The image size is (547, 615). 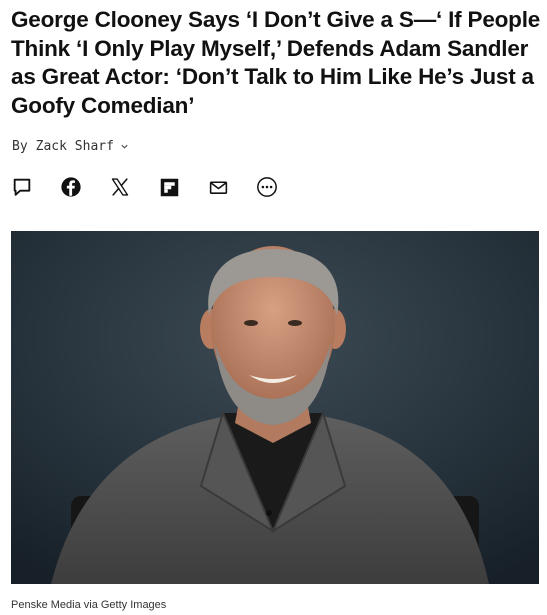 What do you see at coordinates (218, 187) in the screenshot?
I see `email-icon` at bounding box center [218, 187].